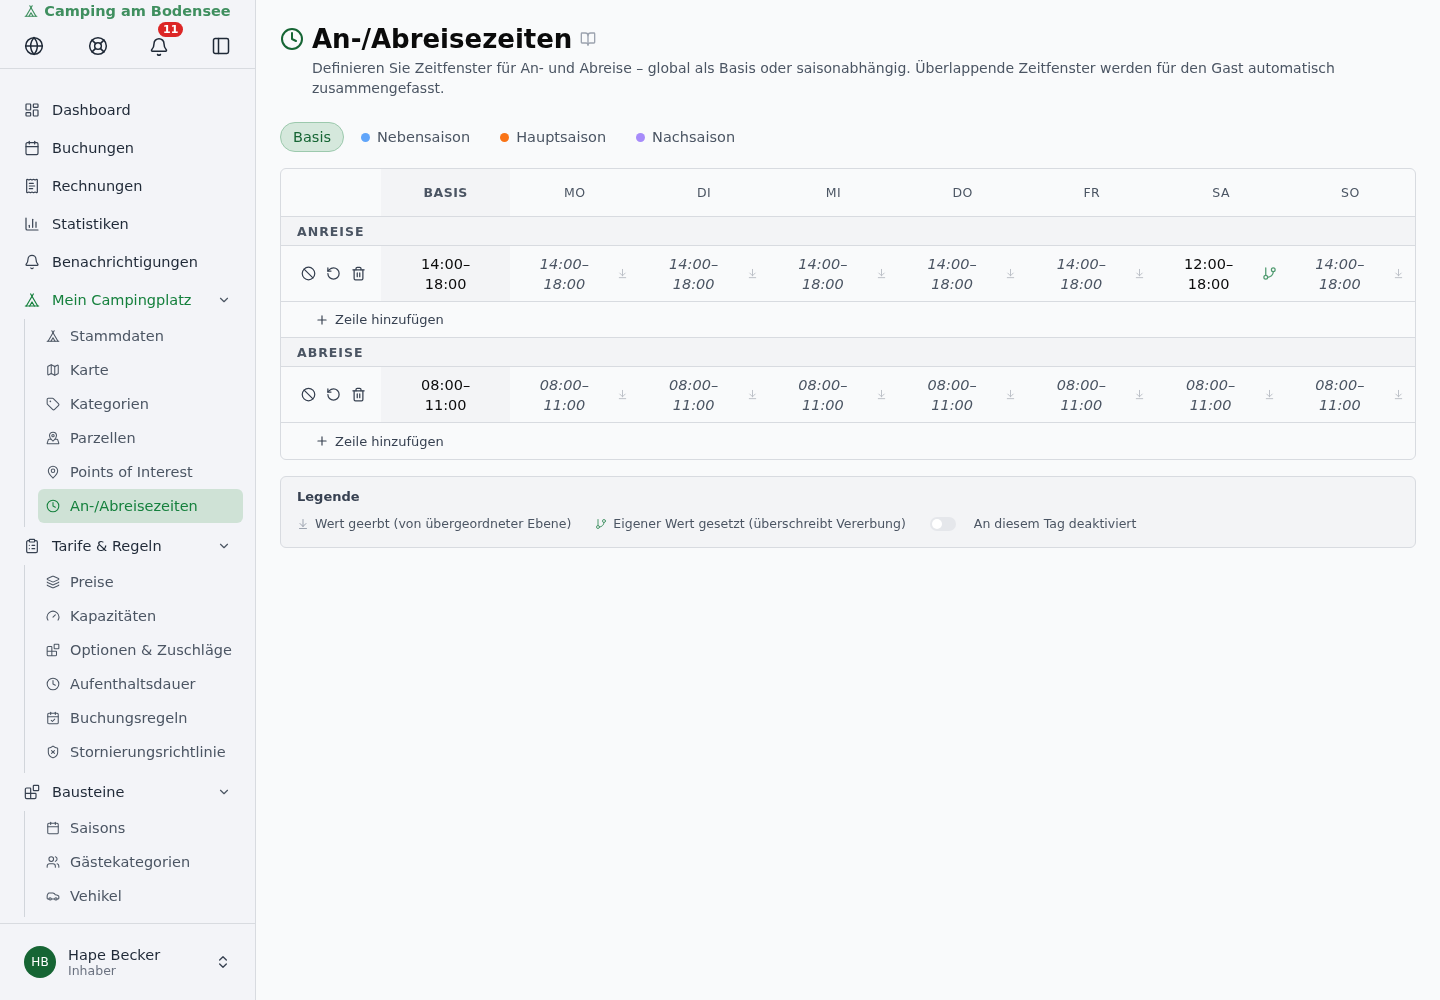 The height and width of the screenshot is (1000, 1440). What do you see at coordinates (53, 404) in the screenshot?
I see `tag-icon` at bounding box center [53, 404].